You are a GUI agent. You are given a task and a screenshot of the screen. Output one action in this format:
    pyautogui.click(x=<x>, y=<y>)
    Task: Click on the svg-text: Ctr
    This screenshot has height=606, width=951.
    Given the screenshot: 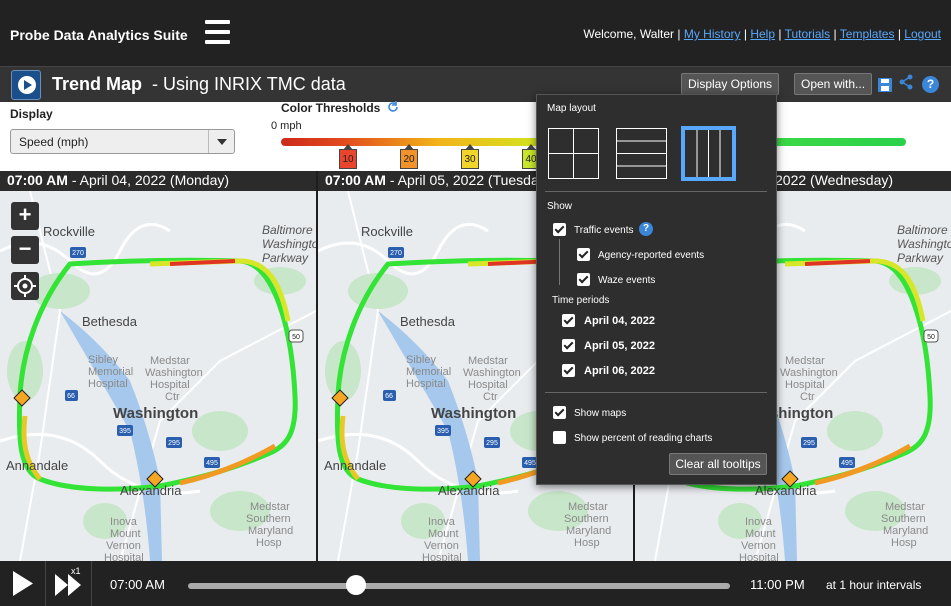 What is the action you would take?
    pyautogui.click(x=172, y=397)
    